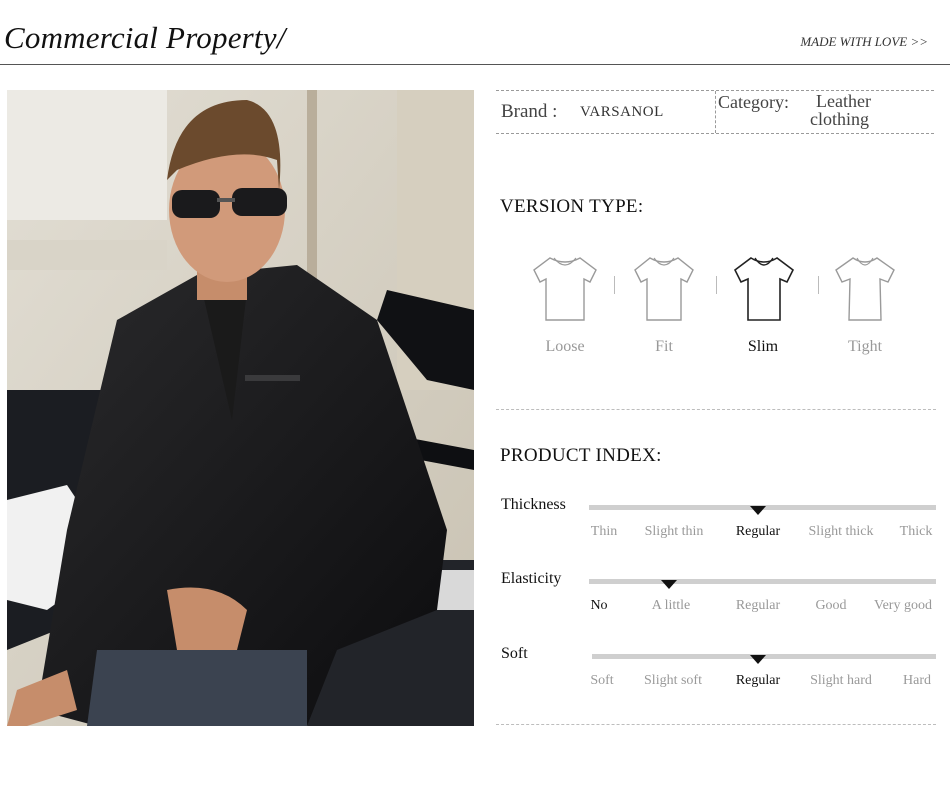 Image resolution: width=950 pixels, height=796 pixels. I want to click on scale-level-label: Good, so click(831, 605).